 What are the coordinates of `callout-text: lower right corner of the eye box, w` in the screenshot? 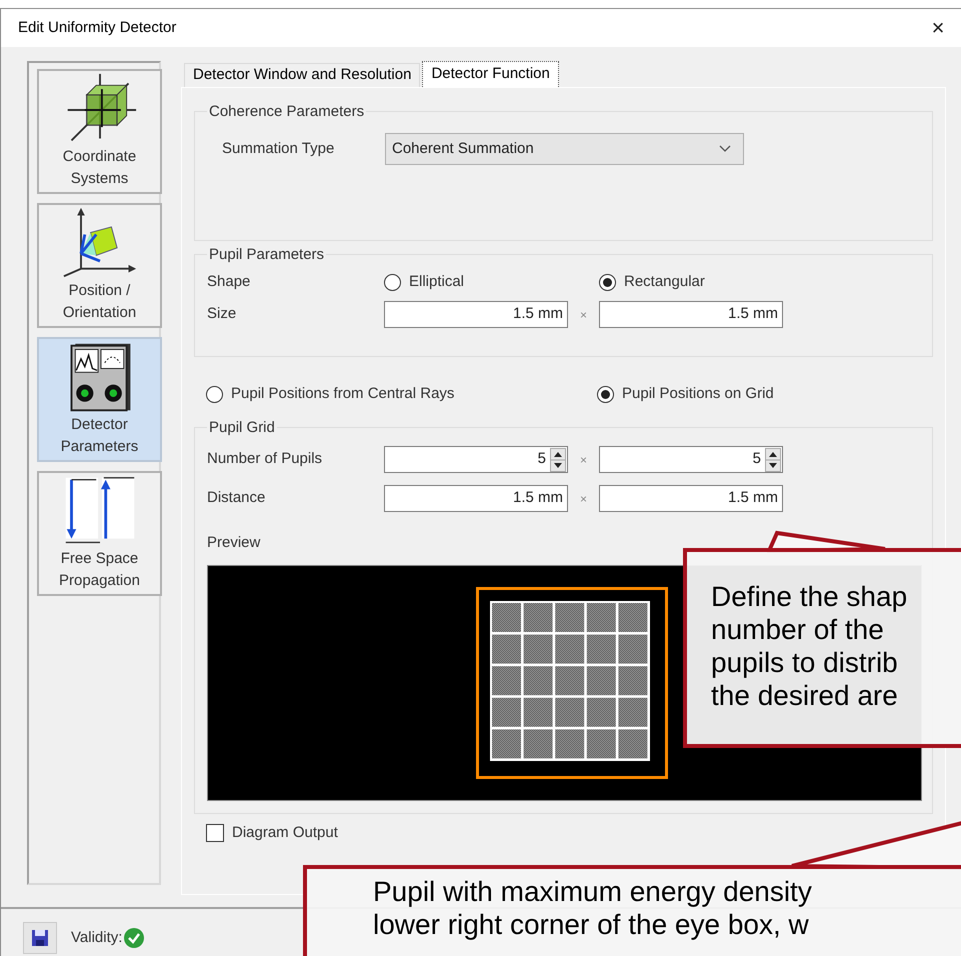 It's located at (591, 924).